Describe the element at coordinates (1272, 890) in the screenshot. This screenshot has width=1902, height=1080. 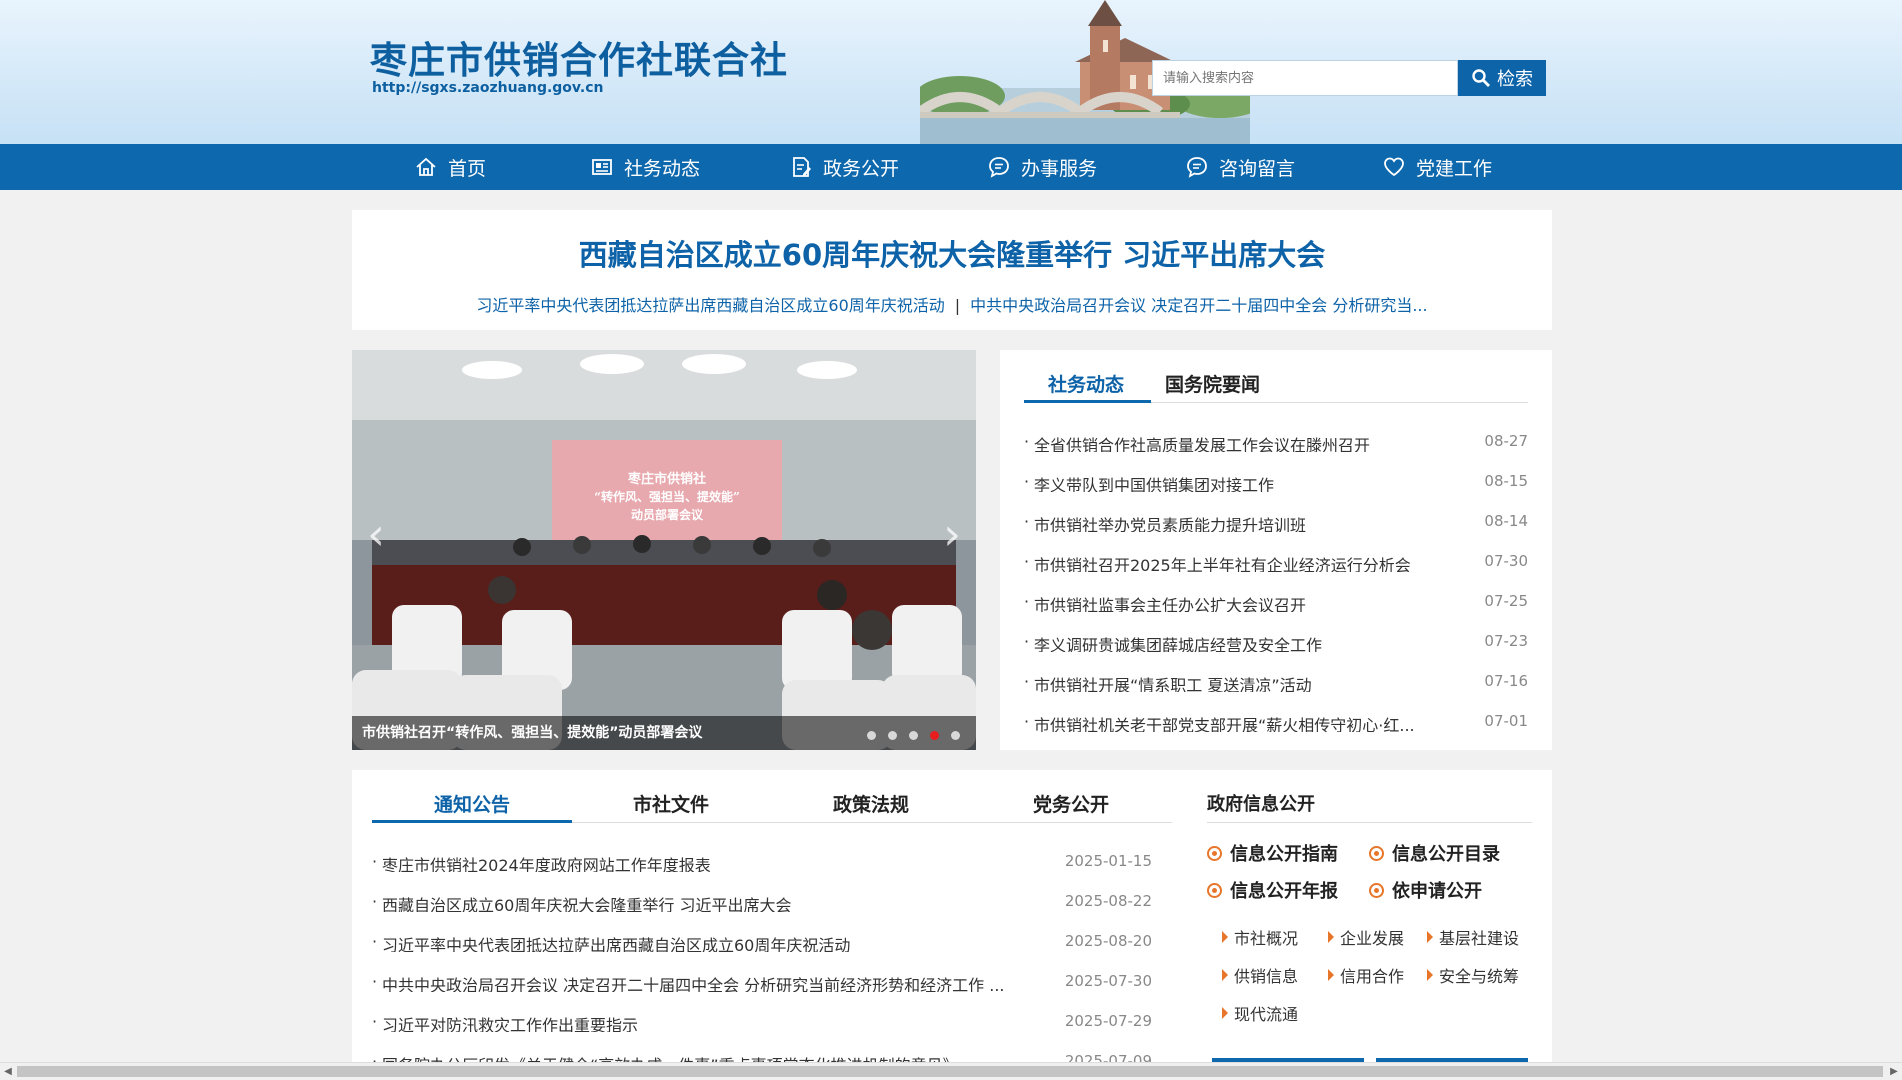
I see `gov-info-annual-report-link: 信息公开年报` at that location.